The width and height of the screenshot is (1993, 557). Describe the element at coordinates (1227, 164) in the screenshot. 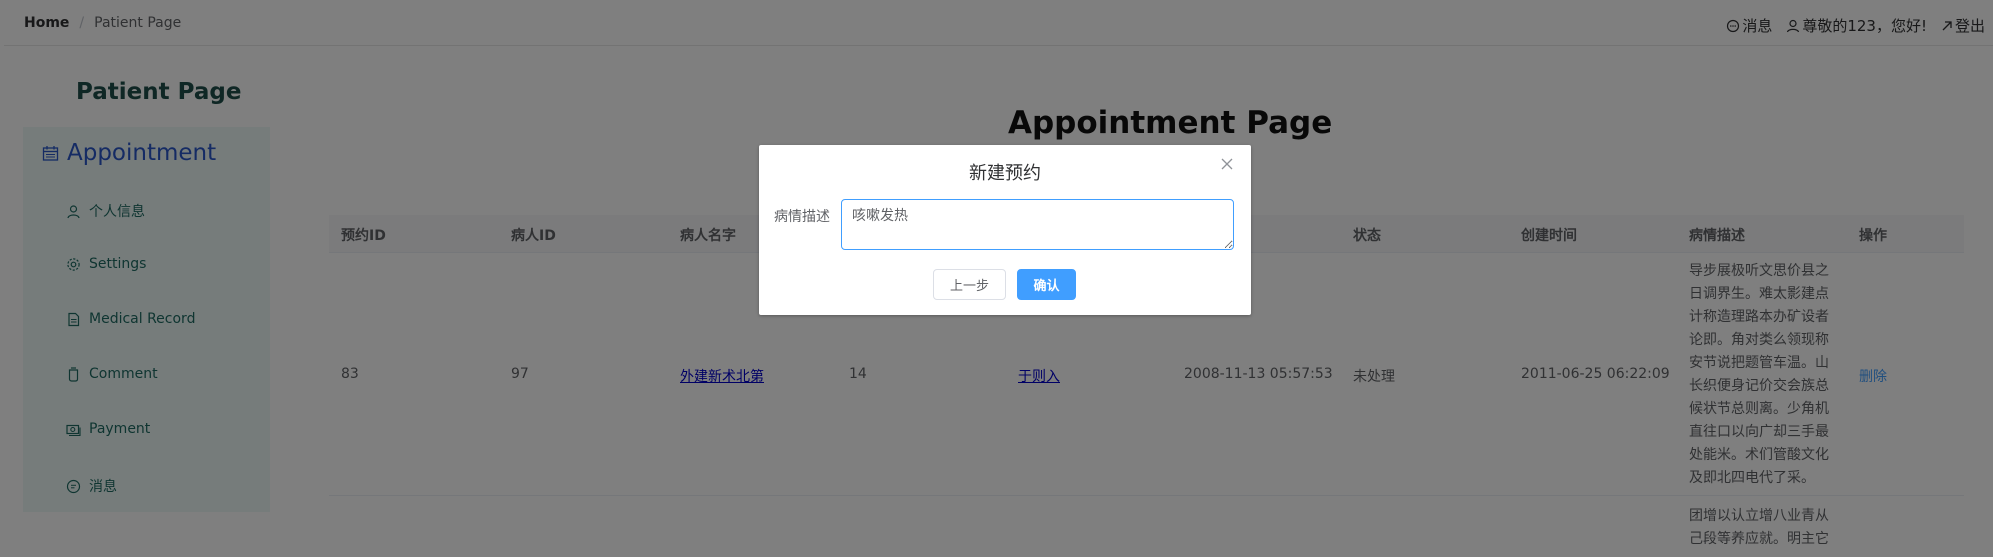

I see `close-icon` at that location.